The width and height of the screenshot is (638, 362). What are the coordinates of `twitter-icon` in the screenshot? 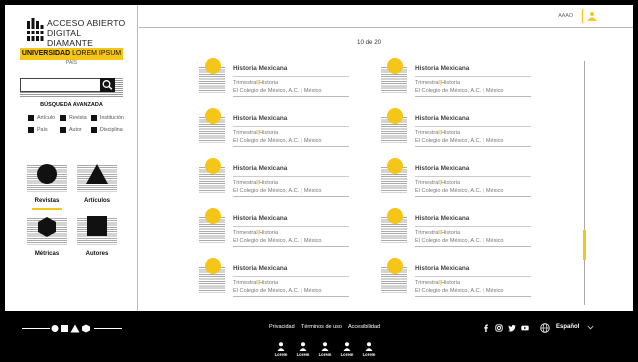 It's located at (512, 328).